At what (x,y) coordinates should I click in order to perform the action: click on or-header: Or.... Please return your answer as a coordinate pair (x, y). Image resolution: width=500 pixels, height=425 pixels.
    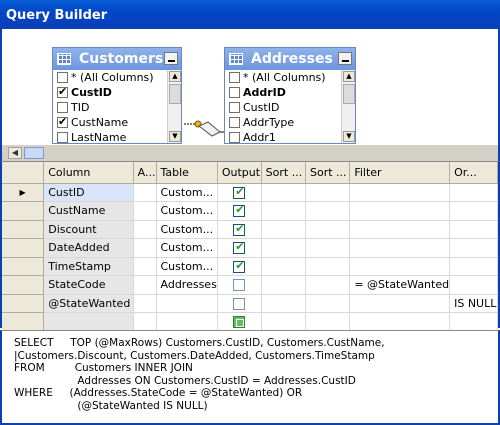
    Looking at the image, I should click on (473, 173).